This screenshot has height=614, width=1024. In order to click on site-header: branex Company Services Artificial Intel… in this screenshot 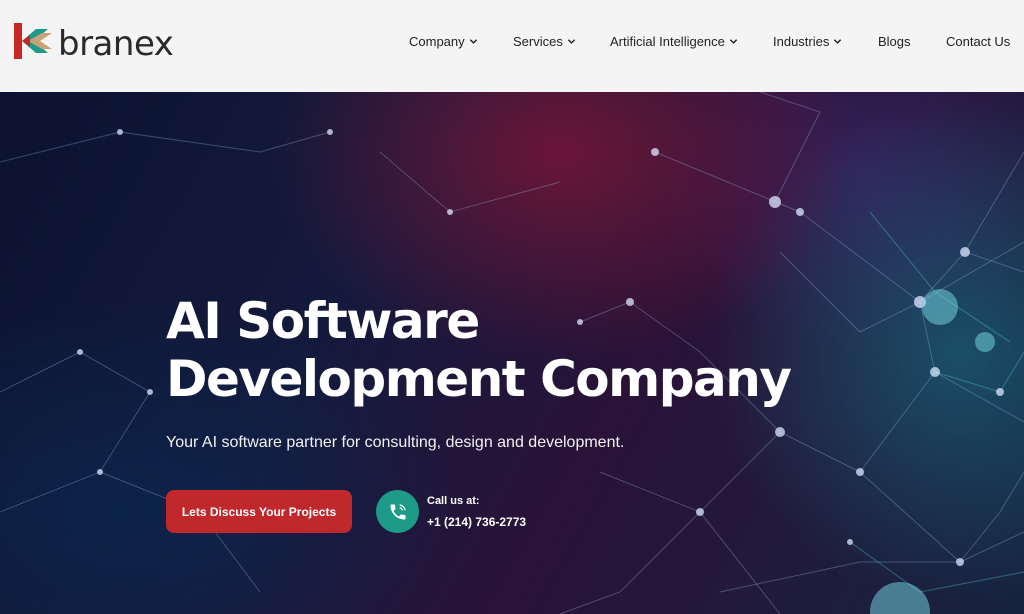, I will do `click(512, 46)`.